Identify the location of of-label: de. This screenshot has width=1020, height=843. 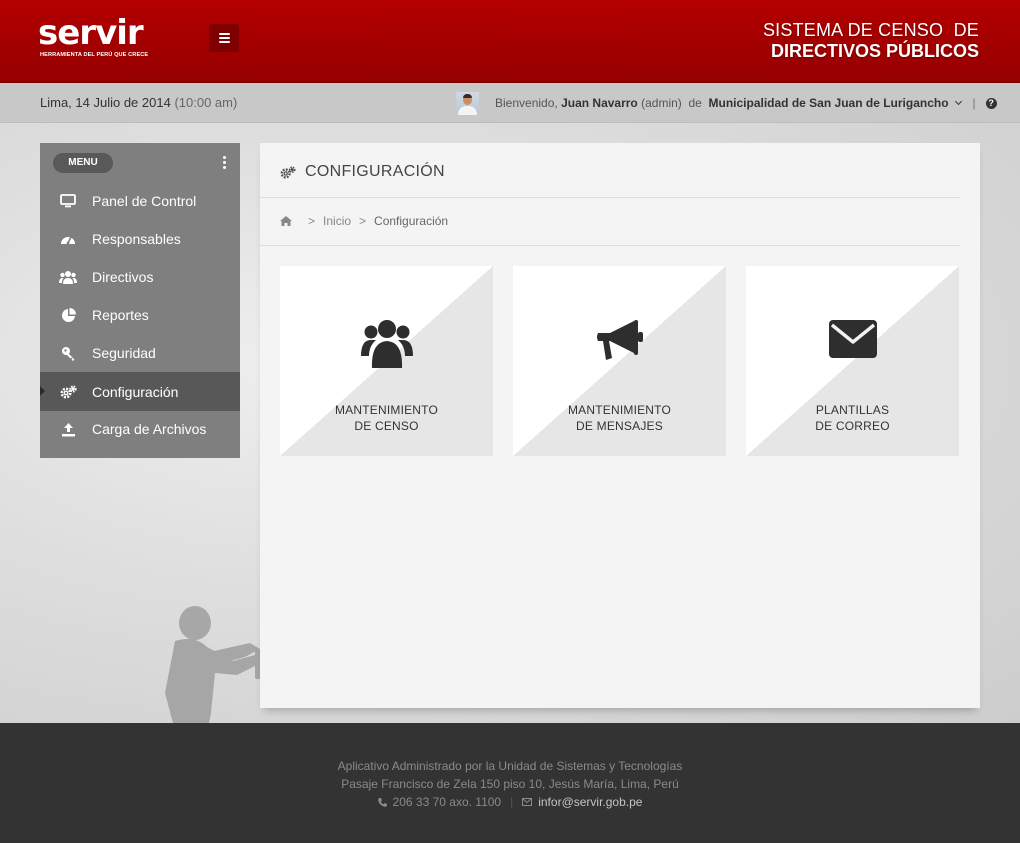
(695, 103).